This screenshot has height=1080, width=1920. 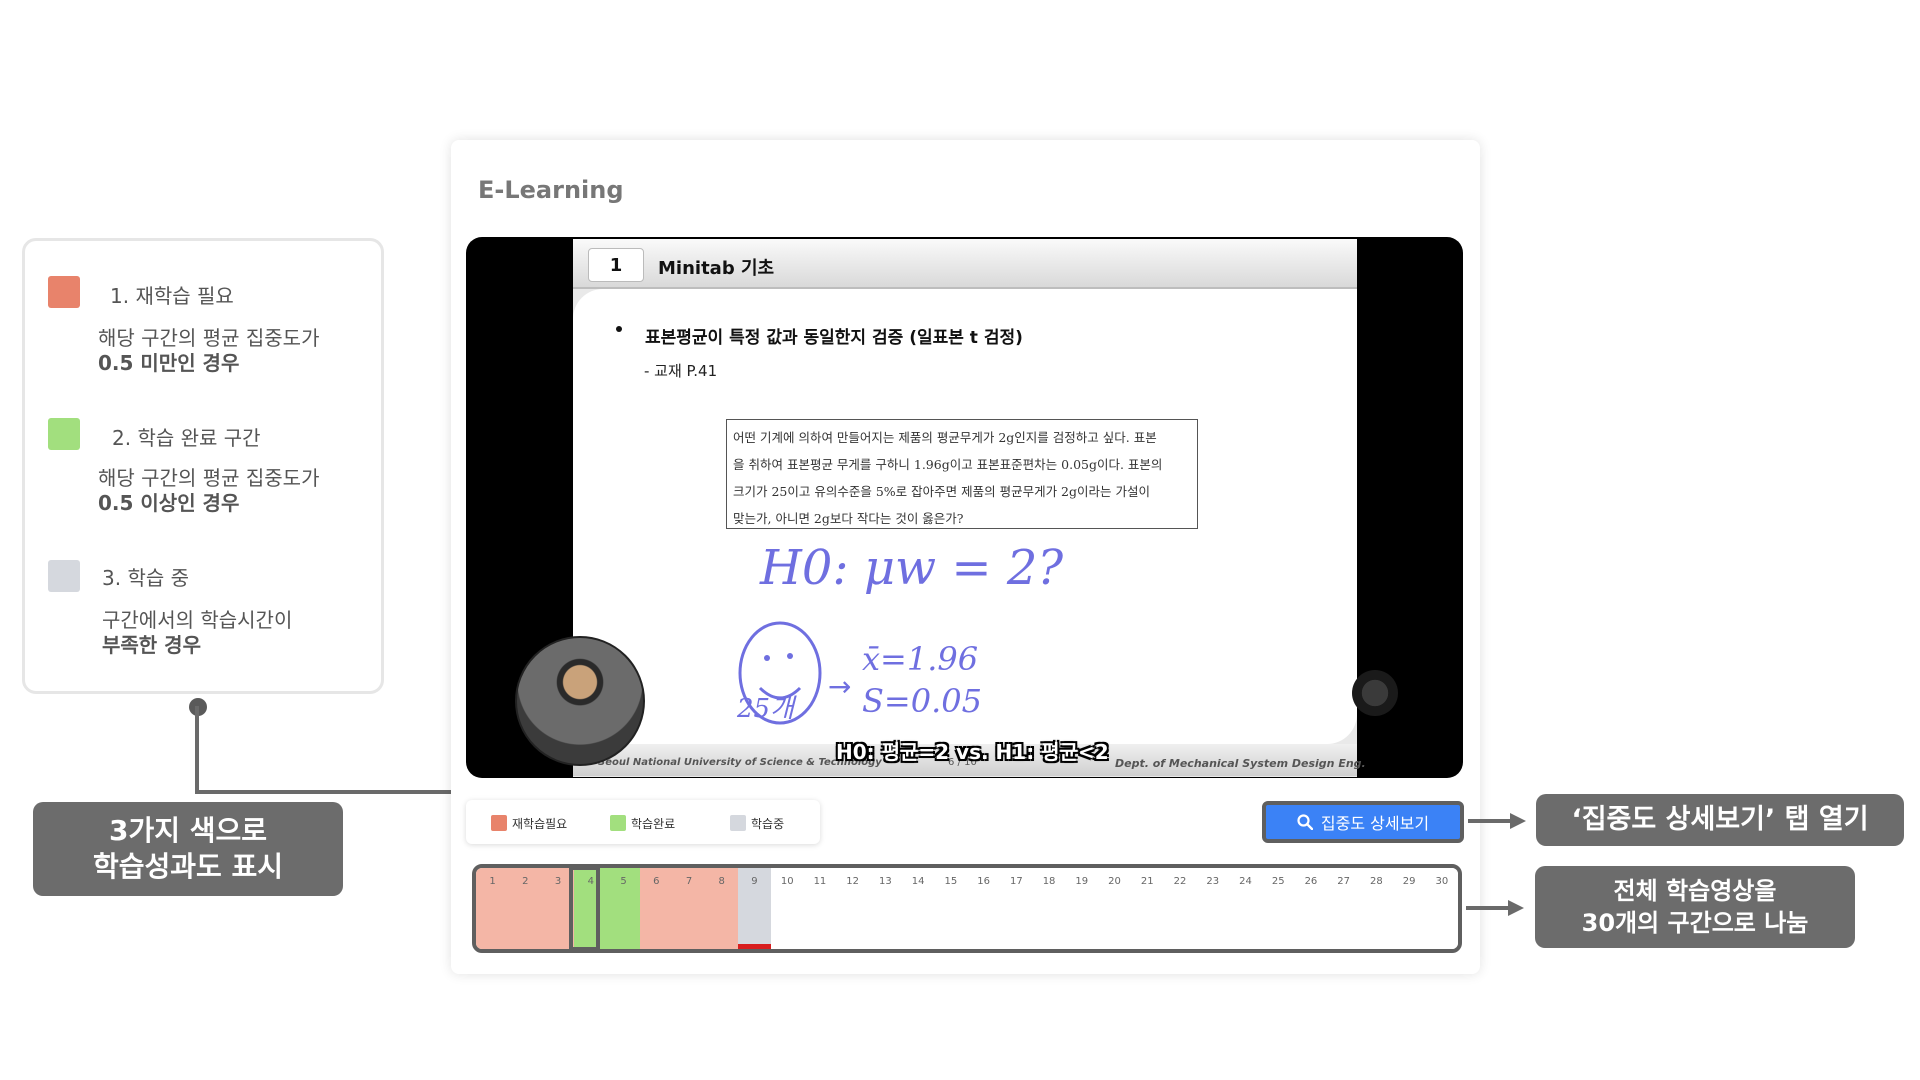 What do you see at coordinates (1344, 908) in the screenshot?
I see `timeline-segment: 27` at bounding box center [1344, 908].